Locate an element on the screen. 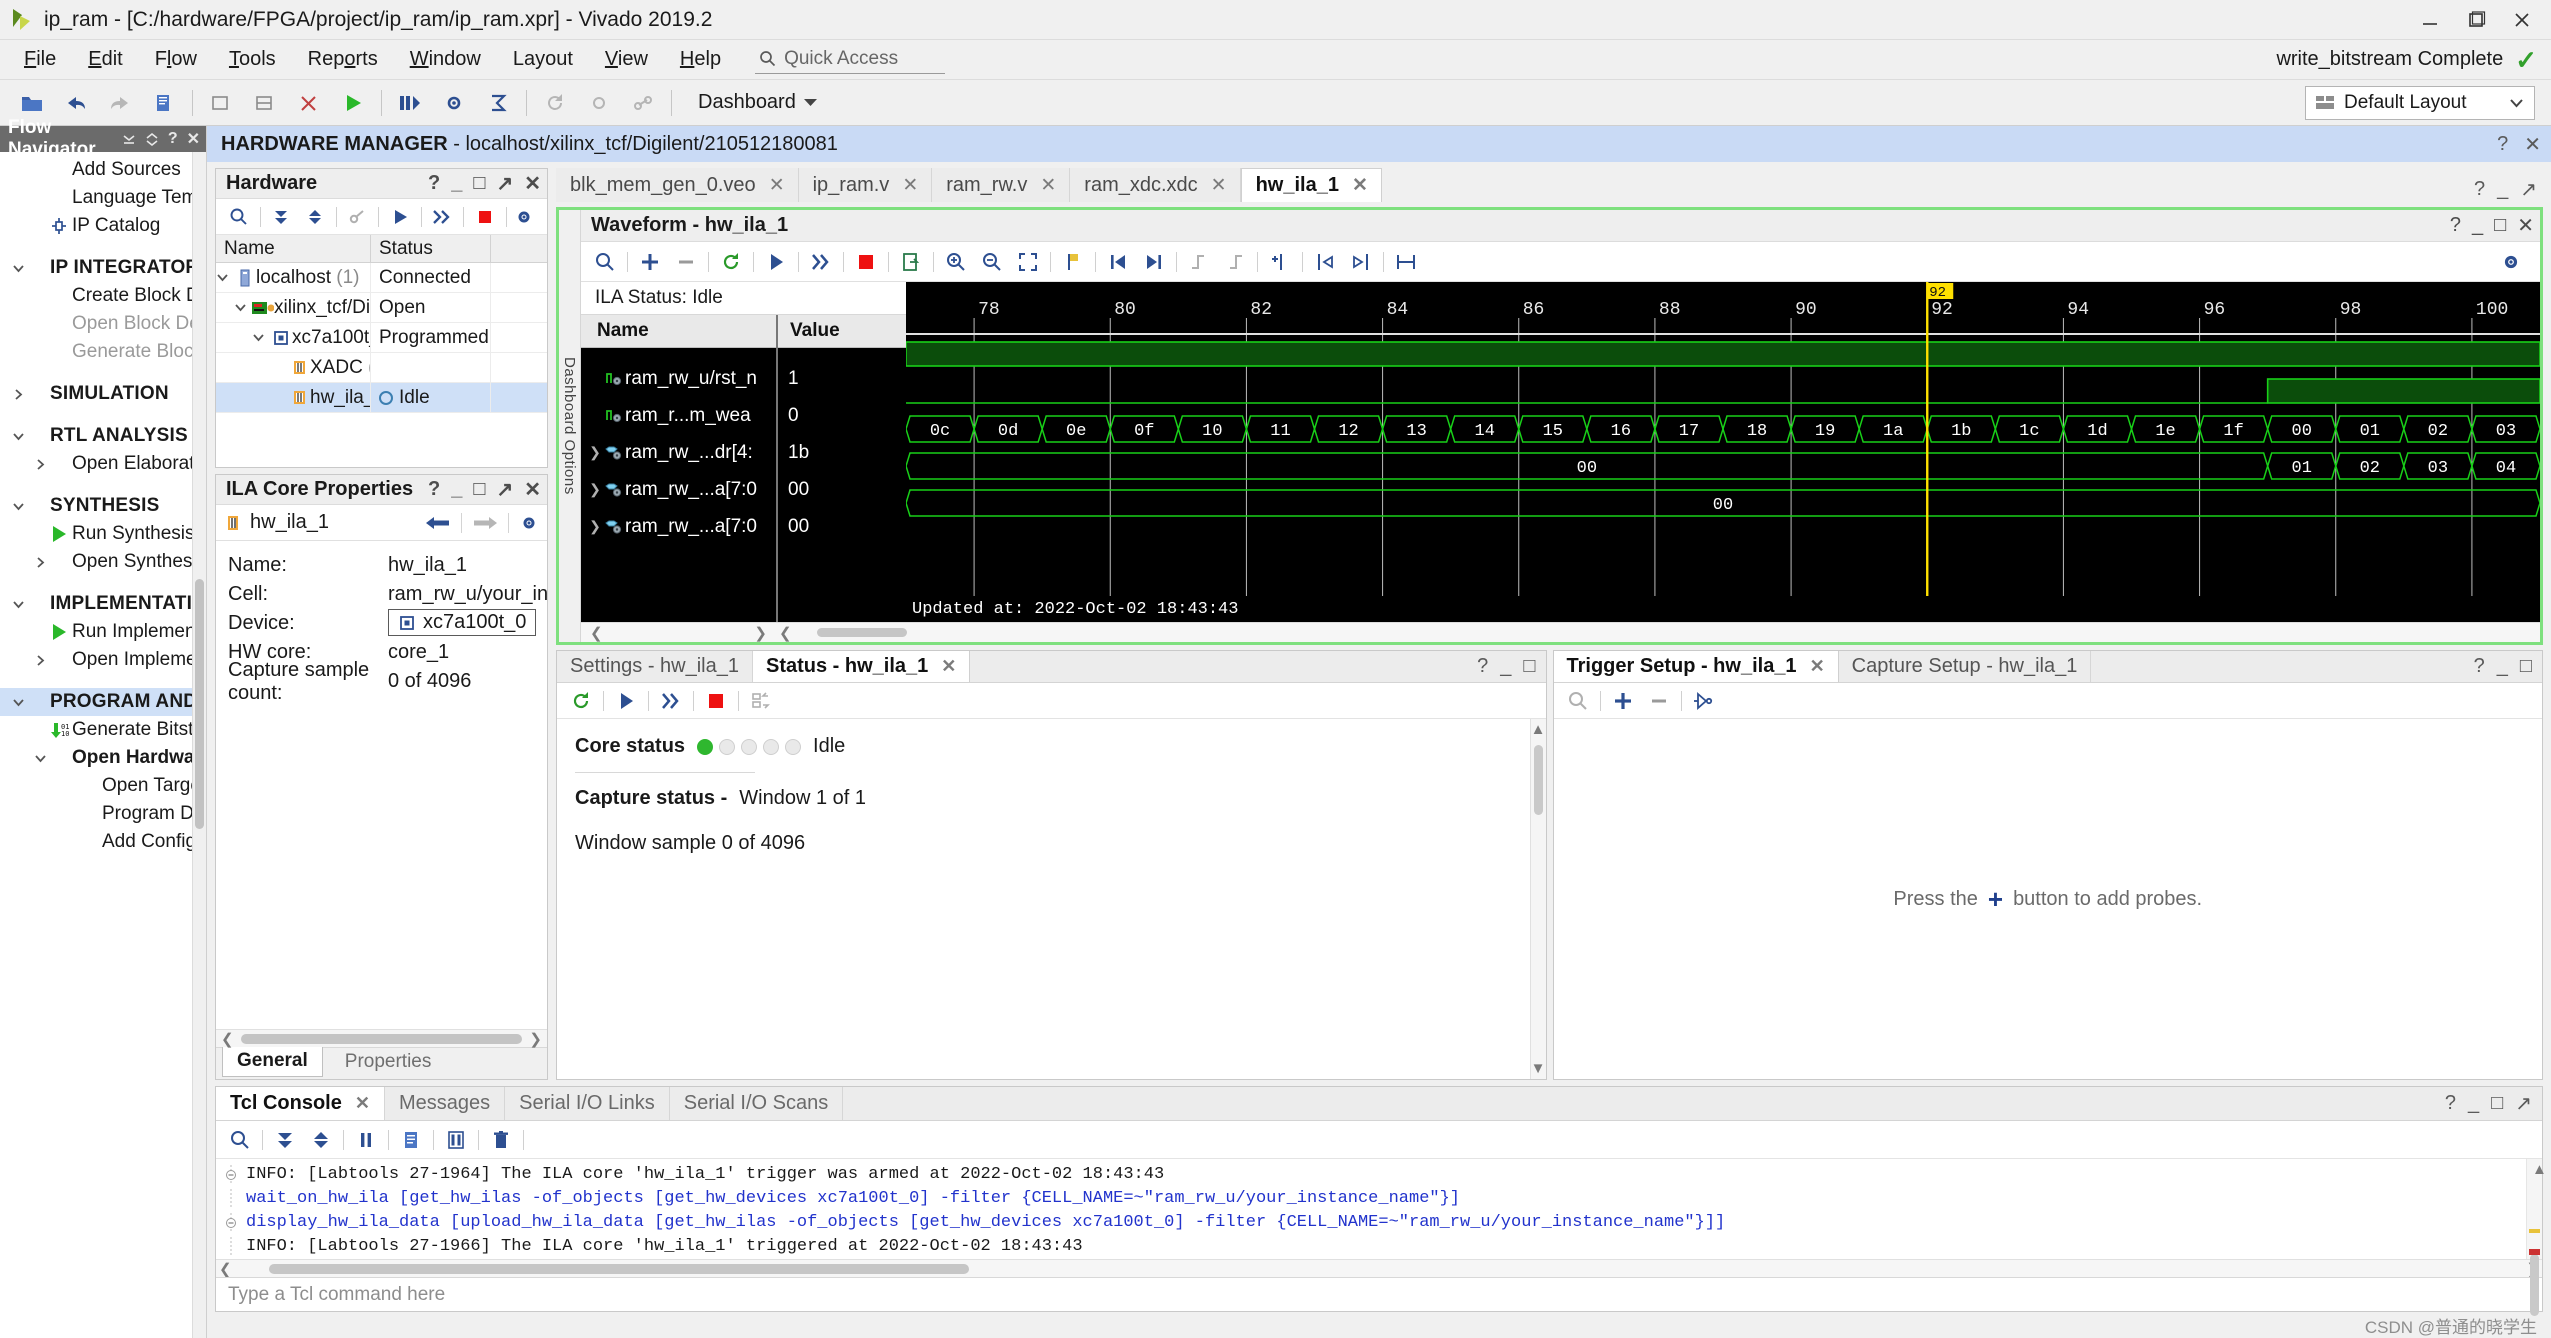 The height and width of the screenshot is (1338, 2551). refresh-icon is located at coordinates (731, 262).